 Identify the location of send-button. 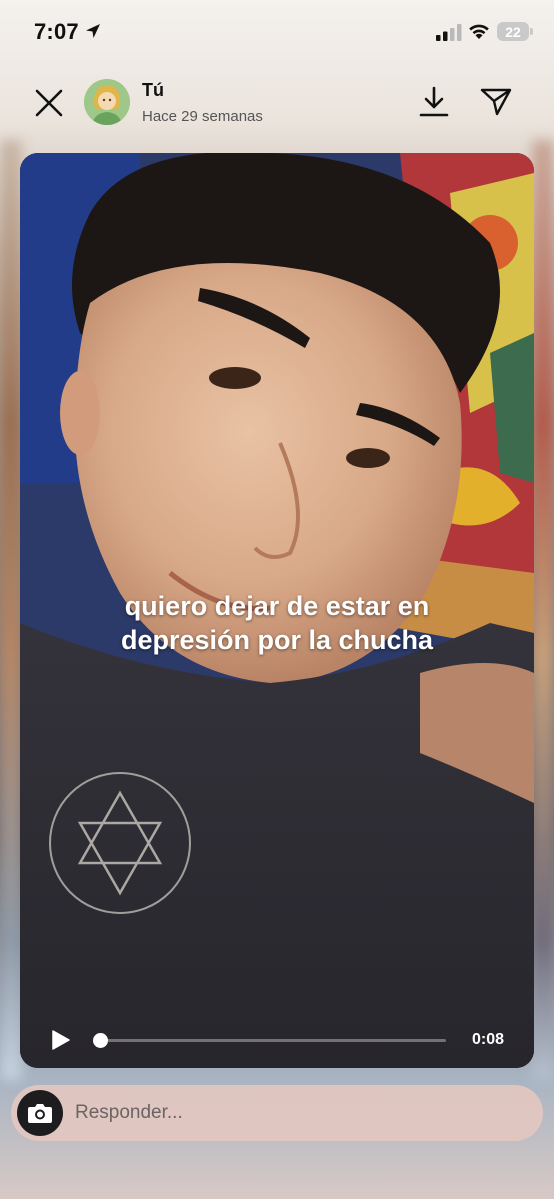
(496, 102).